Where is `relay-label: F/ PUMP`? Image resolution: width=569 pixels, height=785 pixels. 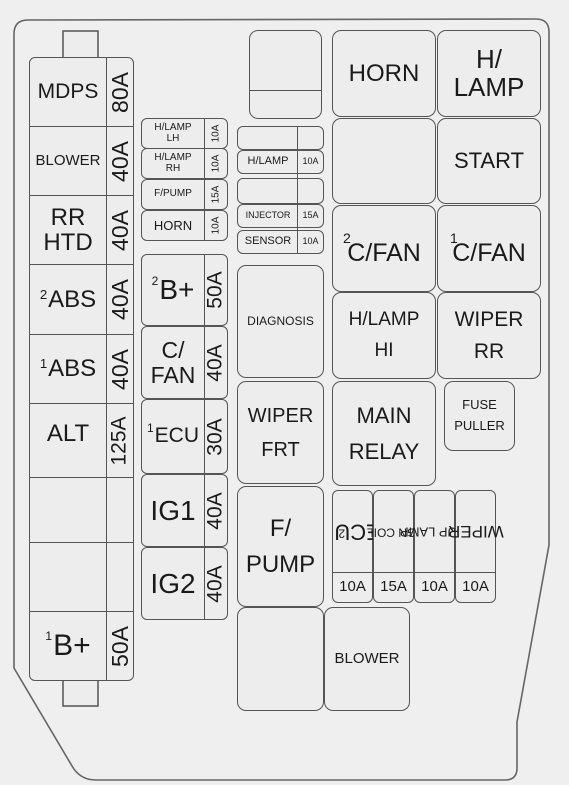 relay-label: F/ PUMP is located at coordinates (280, 546).